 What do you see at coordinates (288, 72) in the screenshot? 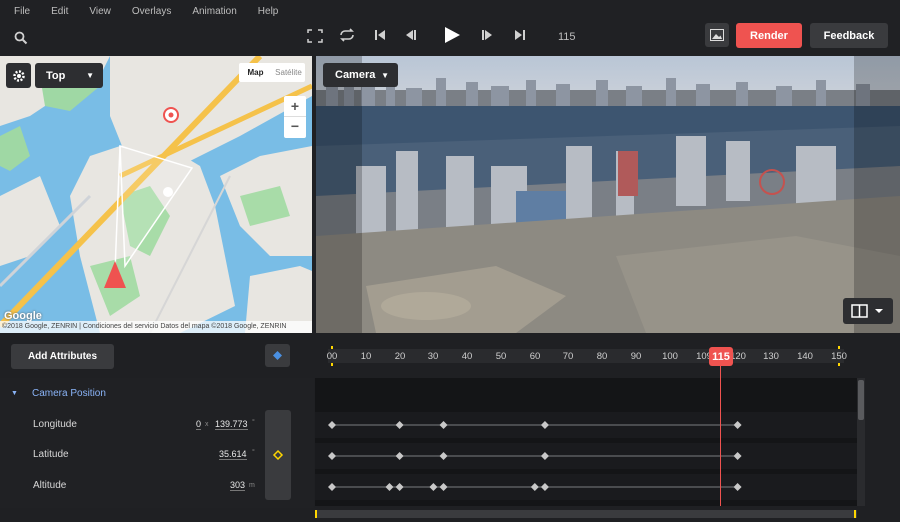
I see `map-type-satellite: Satélite` at bounding box center [288, 72].